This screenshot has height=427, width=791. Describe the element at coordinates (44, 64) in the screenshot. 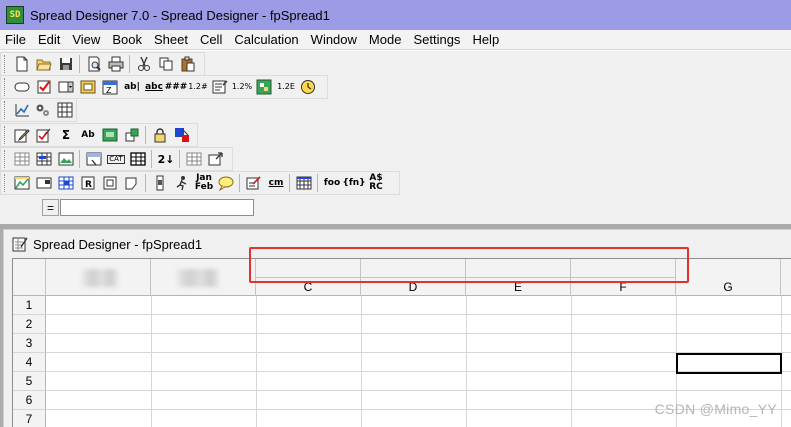

I see `open-folder-icon` at that location.